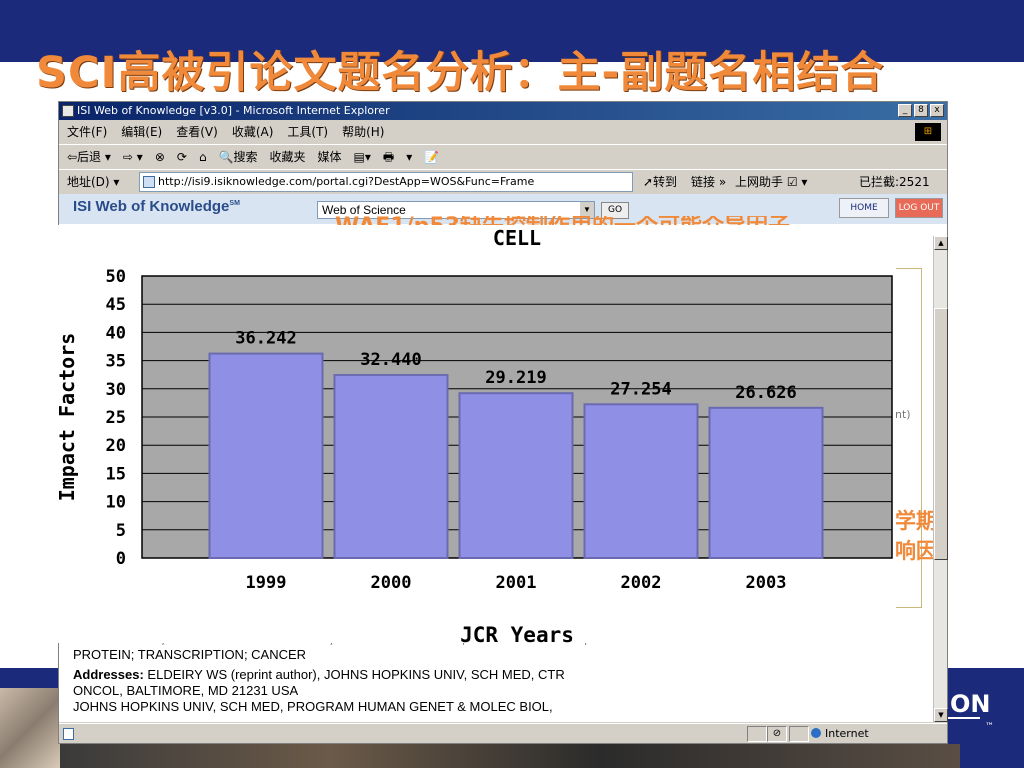 This screenshot has height=768, width=1024. Describe the element at coordinates (364, 210) in the screenshot. I see `database-select-value: Web of Science` at that location.